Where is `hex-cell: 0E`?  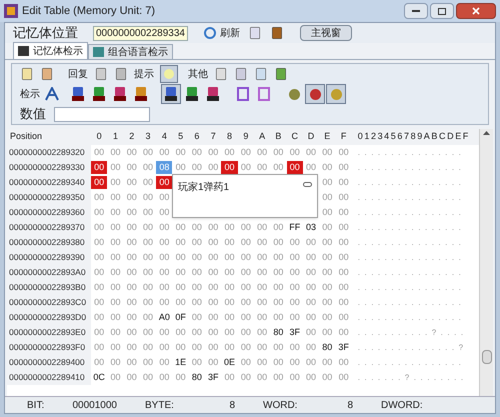
hex-cell: 0E is located at coordinates (229, 362).